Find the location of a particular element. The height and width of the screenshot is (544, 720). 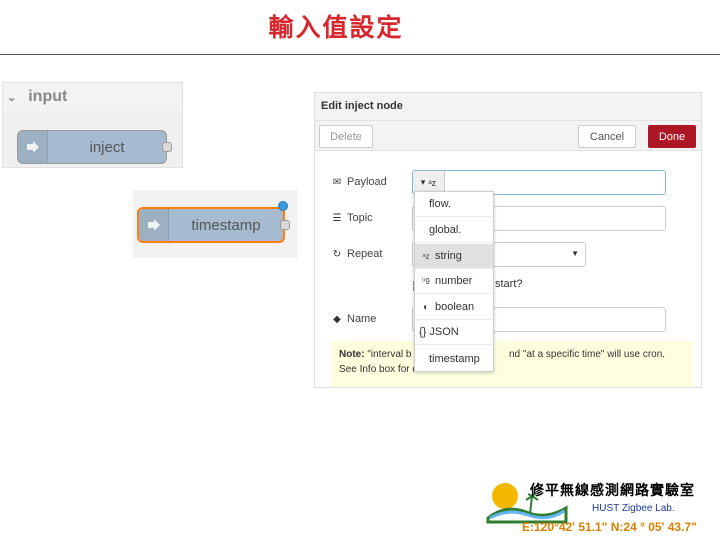

envelope-icon: ✉ is located at coordinates (337, 182).